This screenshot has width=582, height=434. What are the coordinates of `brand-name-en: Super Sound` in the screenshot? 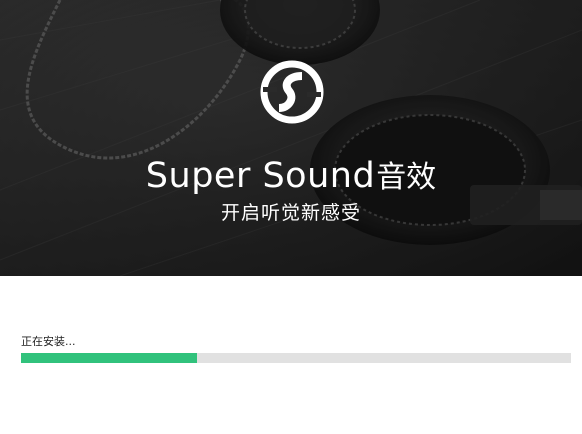 It's located at (260, 176).